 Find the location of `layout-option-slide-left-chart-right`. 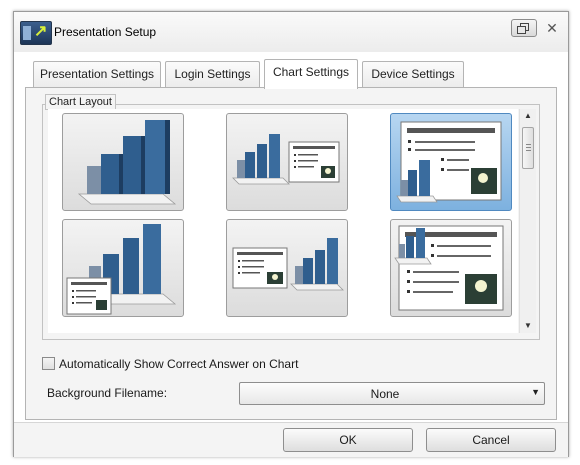

layout-option-slide-left-chart-right is located at coordinates (287, 268).